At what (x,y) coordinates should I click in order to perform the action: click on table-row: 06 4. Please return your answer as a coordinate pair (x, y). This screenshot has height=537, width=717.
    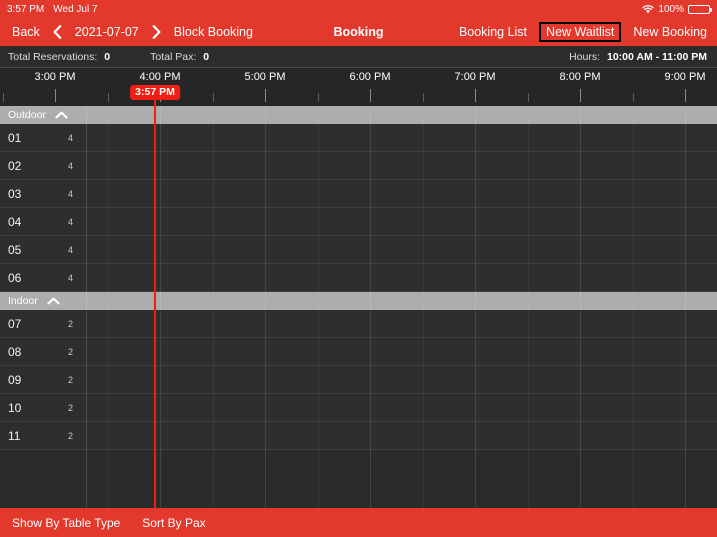
    Looking at the image, I should click on (358, 278).